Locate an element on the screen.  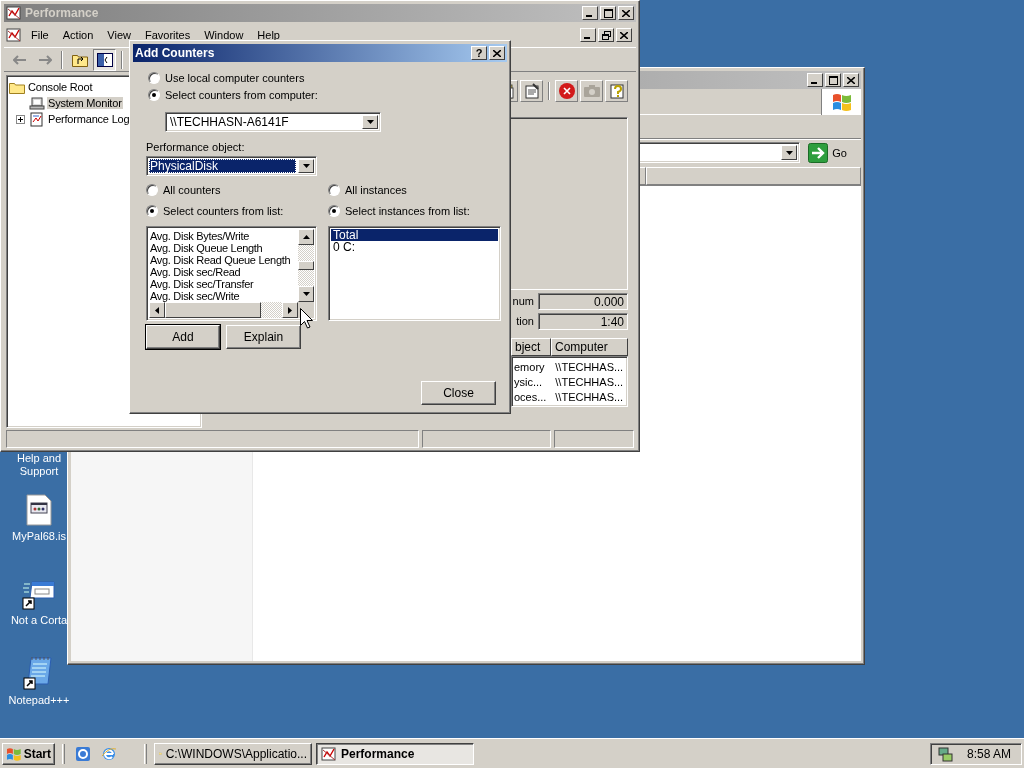
tree-toggle-button is located at coordinates (104, 59).